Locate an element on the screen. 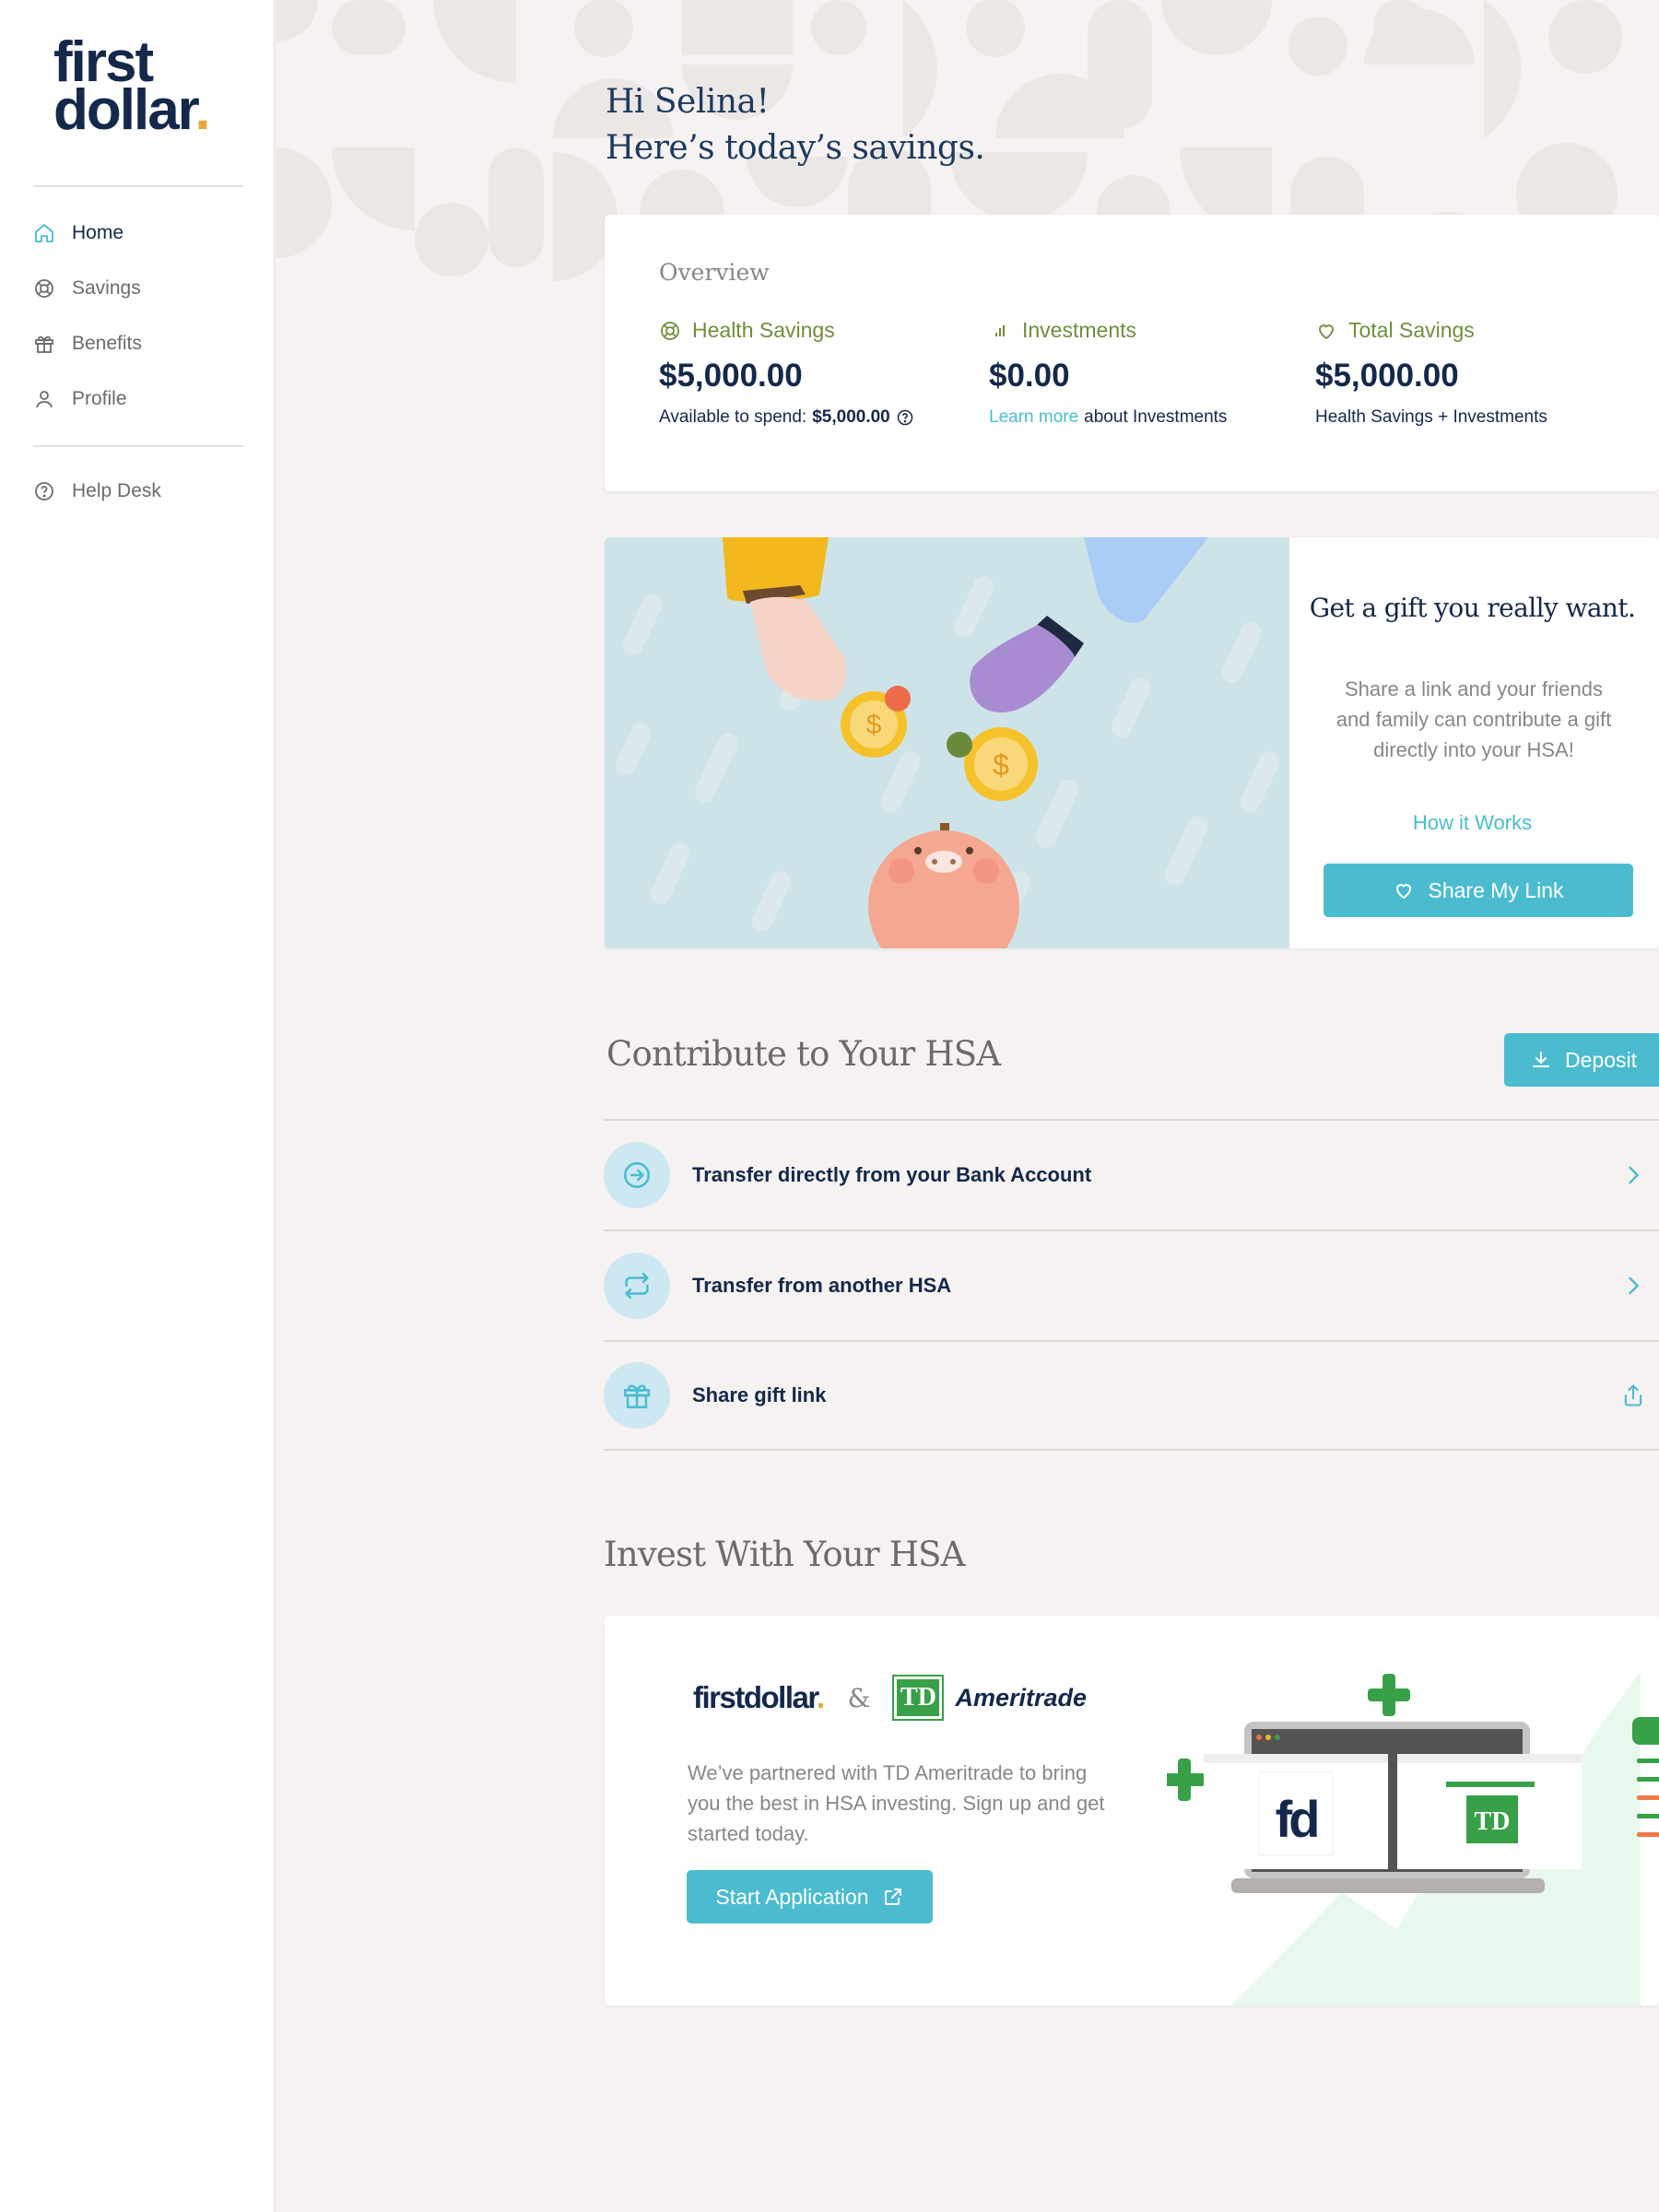 The height and width of the screenshot is (2212, 1659). deposit-button: Deposit is located at coordinates (1581, 1060).